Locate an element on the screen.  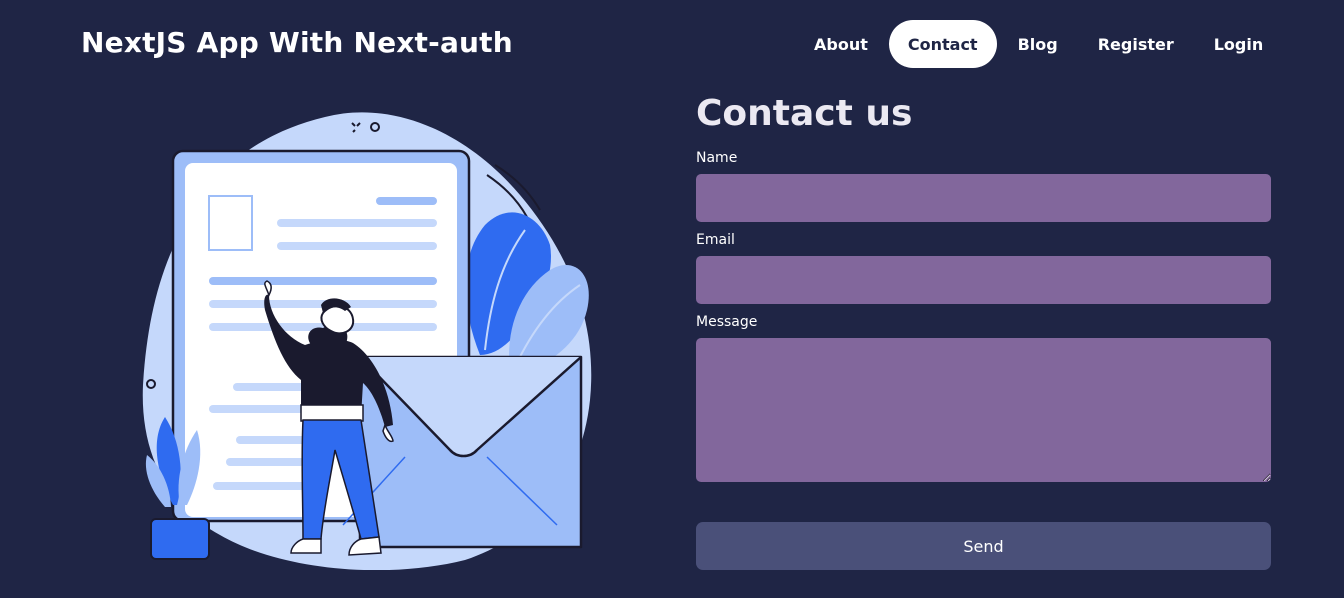
nav-link-login: Login is located at coordinates (1239, 44).